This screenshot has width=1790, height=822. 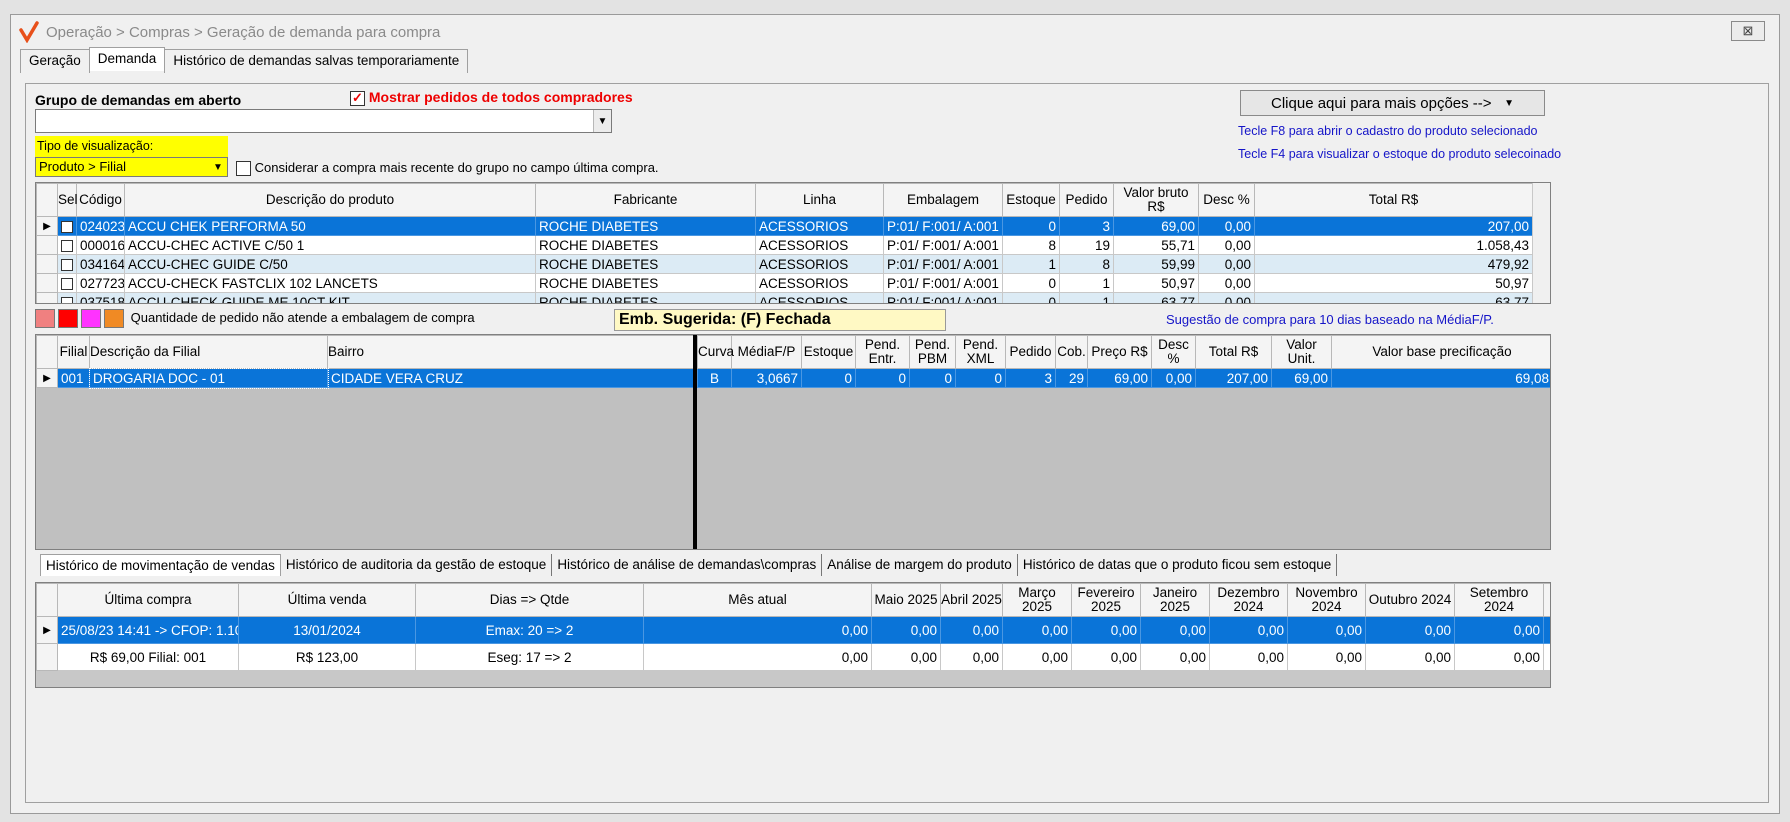 I want to click on filial-cell: 207,00, so click(x=1233, y=378).